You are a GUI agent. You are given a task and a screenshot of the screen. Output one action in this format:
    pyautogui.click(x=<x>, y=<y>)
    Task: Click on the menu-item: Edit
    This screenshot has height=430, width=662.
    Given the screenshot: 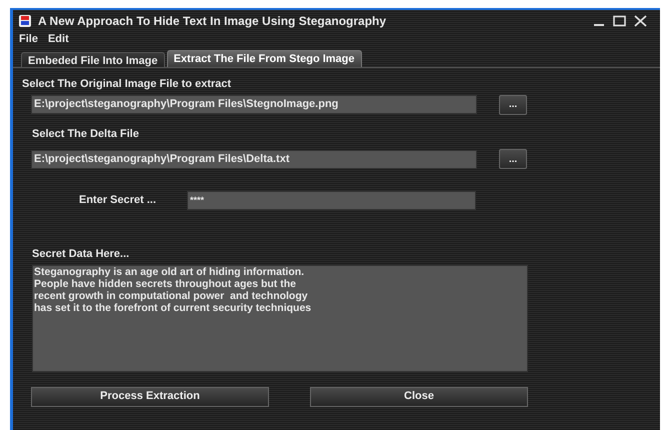 What is the action you would take?
    pyautogui.click(x=58, y=39)
    